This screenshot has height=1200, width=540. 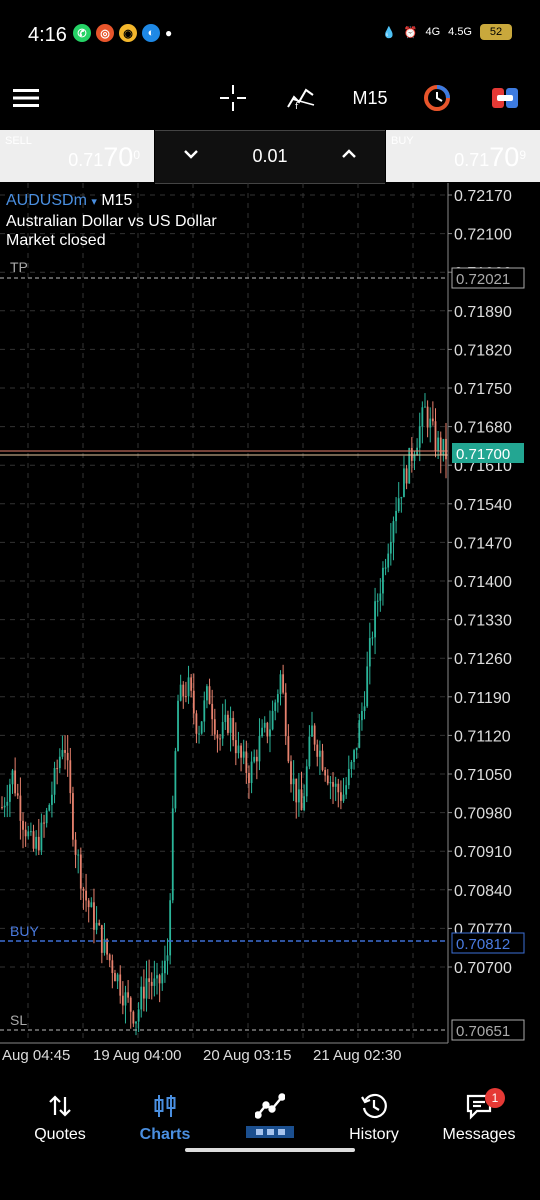 I want to click on whatsapp-icon: ✆, so click(x=82, y=33).